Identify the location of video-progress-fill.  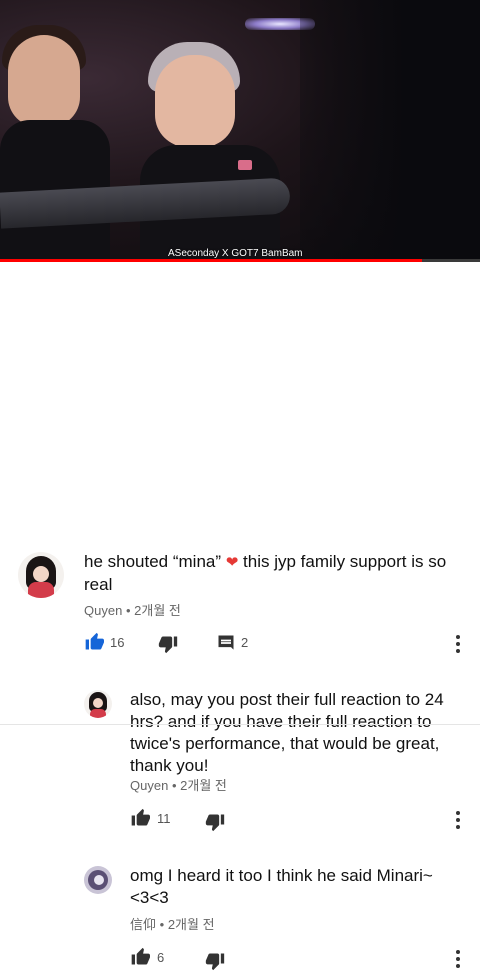
(211, 260).